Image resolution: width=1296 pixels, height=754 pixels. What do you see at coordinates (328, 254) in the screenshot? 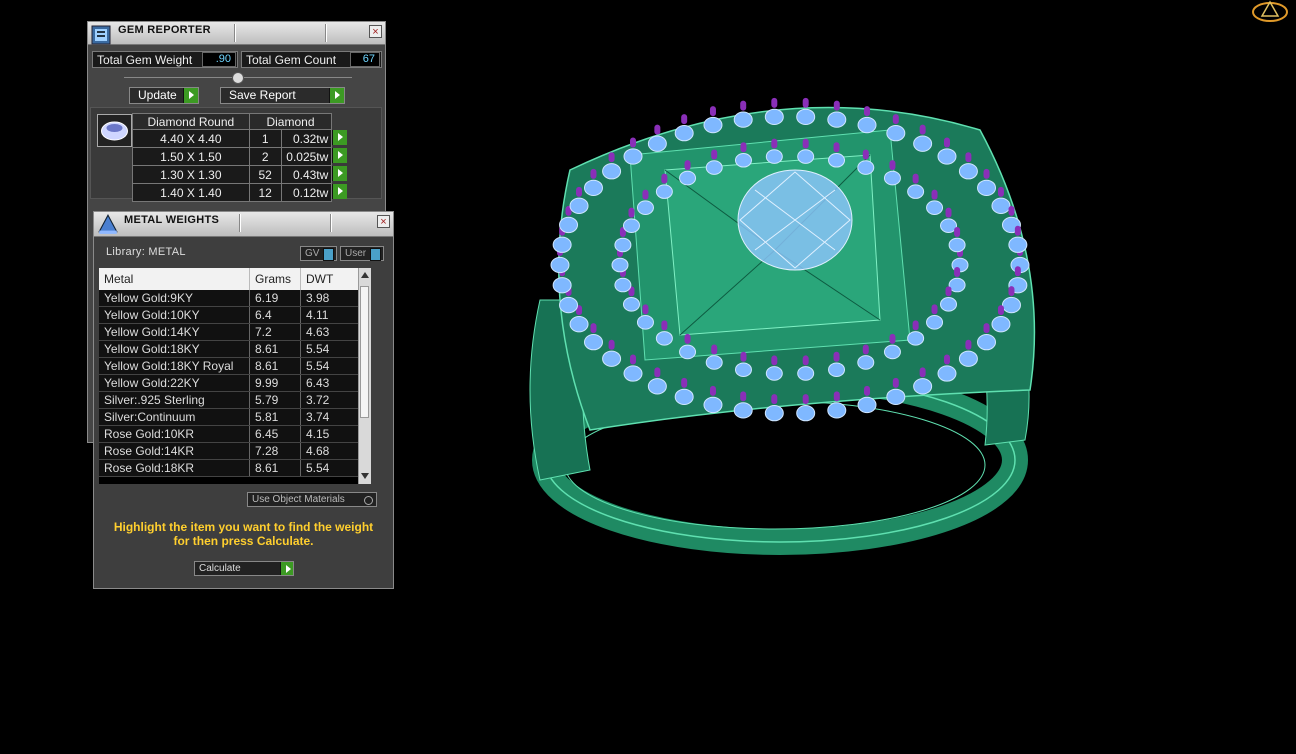
I see `toggle-knob-icon` at bounding box center [328, 254].